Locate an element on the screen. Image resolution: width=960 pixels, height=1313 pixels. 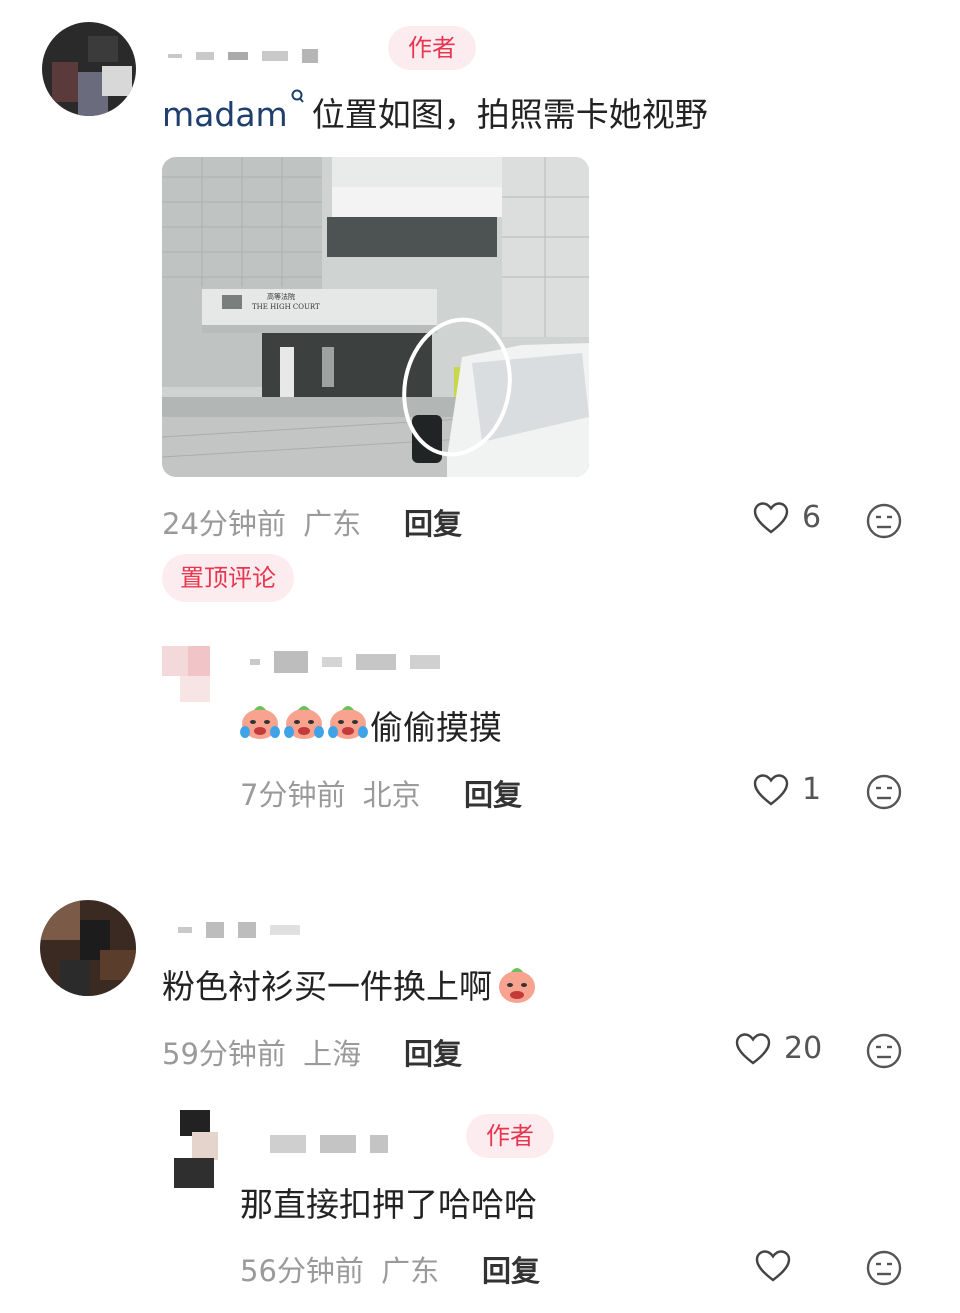
like-count: 1 is located at coordinates (812, 789).